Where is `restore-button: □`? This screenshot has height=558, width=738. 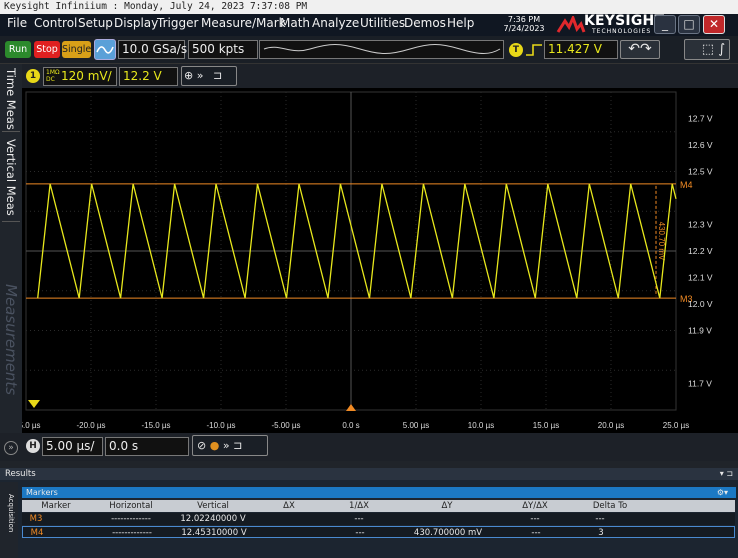
restore-button: □ is located at coordinates (689, 24).